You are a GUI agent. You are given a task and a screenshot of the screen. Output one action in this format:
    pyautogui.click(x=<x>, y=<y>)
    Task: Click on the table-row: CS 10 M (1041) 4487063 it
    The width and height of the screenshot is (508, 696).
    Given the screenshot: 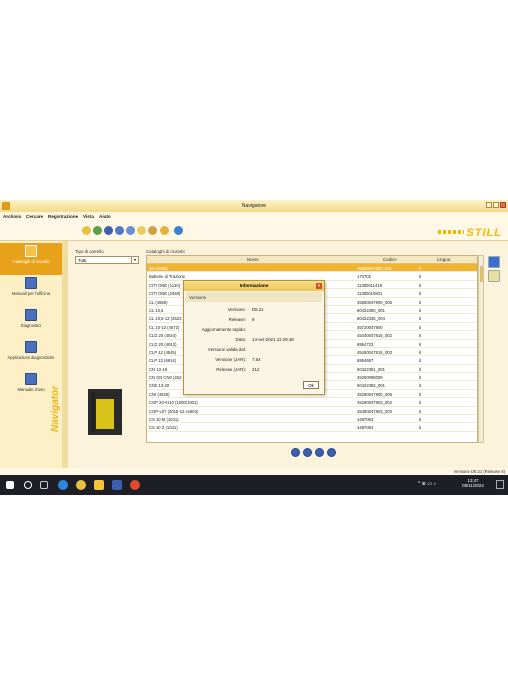 What is the action you would take?
    pyautogui.click(x=312, y=419)
    